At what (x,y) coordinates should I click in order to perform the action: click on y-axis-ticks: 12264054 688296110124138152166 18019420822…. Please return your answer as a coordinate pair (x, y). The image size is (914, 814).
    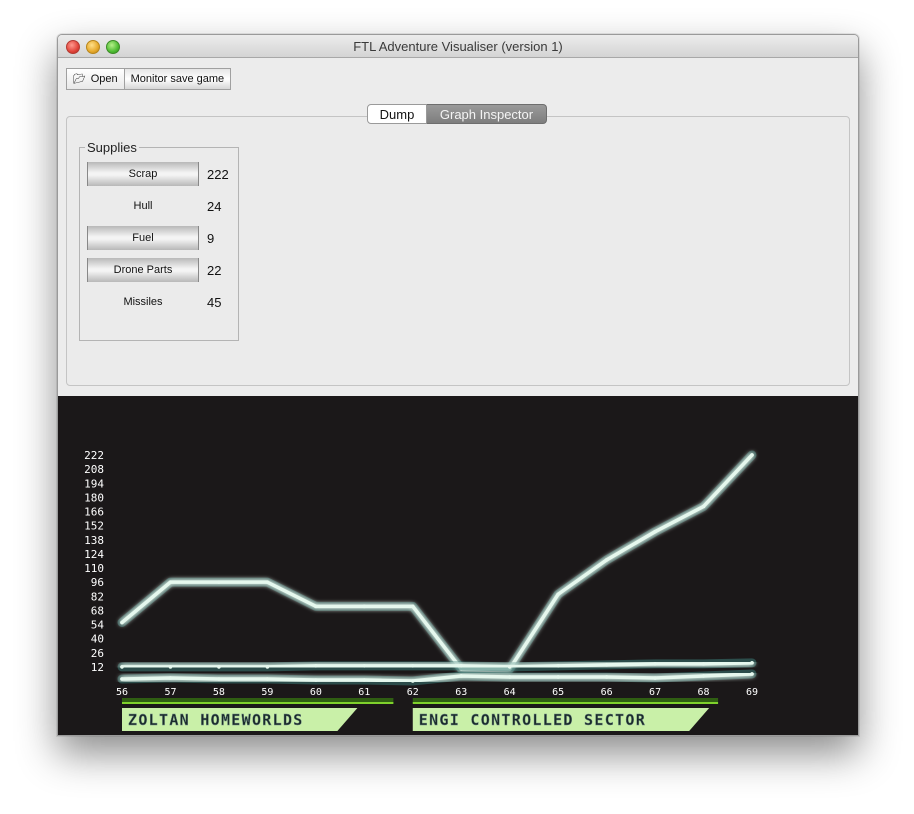
    Looking at the image, I should click on (94, 561).